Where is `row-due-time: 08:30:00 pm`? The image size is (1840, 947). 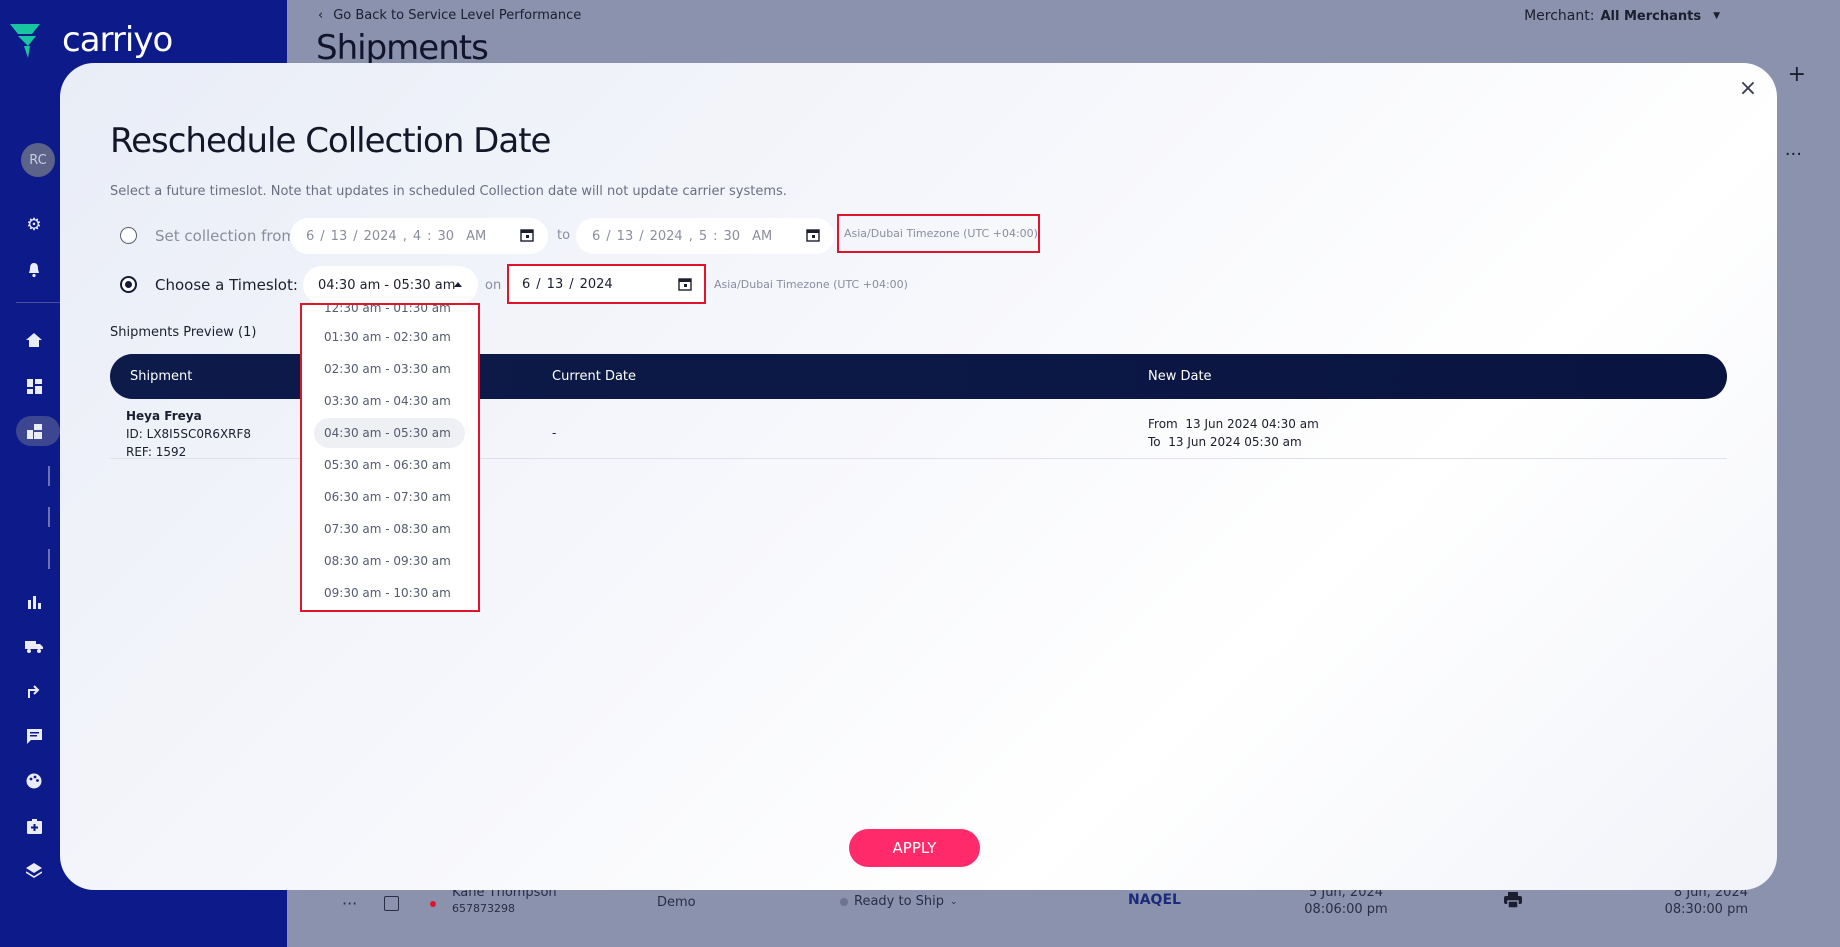
row-due-time: 08:30:00 pm is located at coordinates (1706, 909).